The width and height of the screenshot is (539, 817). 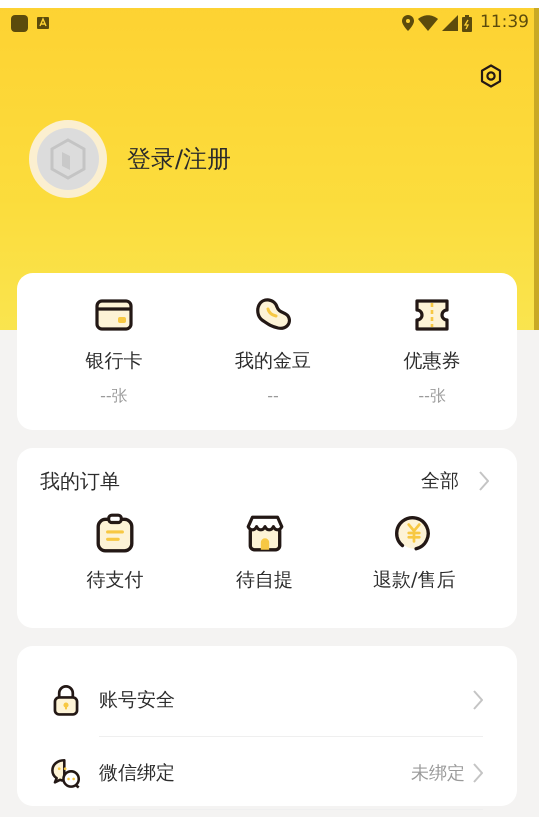 What do you see at coordinates (179, 159) in the screenshot?
I see `login-link: 登录/注册` at bounding box center [179, 159].